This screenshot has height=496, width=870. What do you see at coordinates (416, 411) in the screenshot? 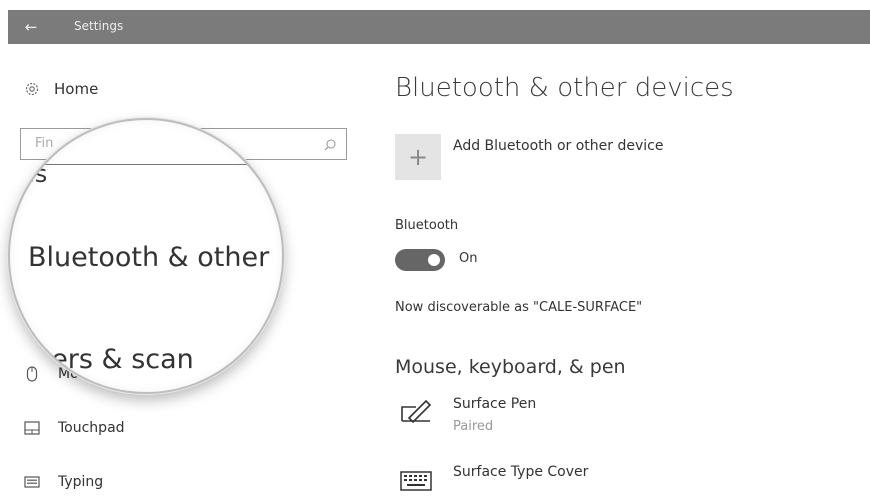
I see `pen-icon` at bounding box center [416, 411].